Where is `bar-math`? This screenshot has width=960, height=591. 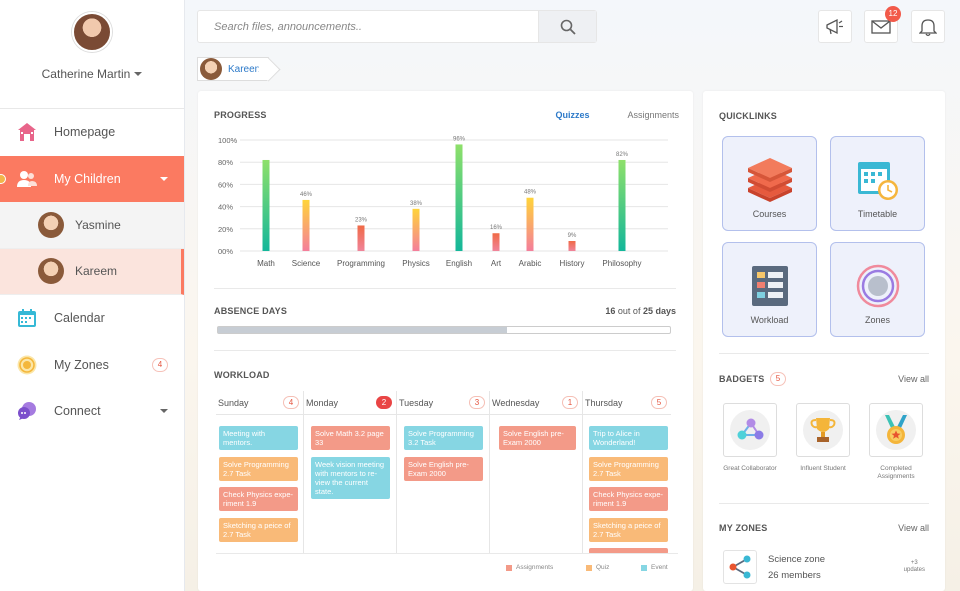
bar-math is located at coordinates (266, 205).